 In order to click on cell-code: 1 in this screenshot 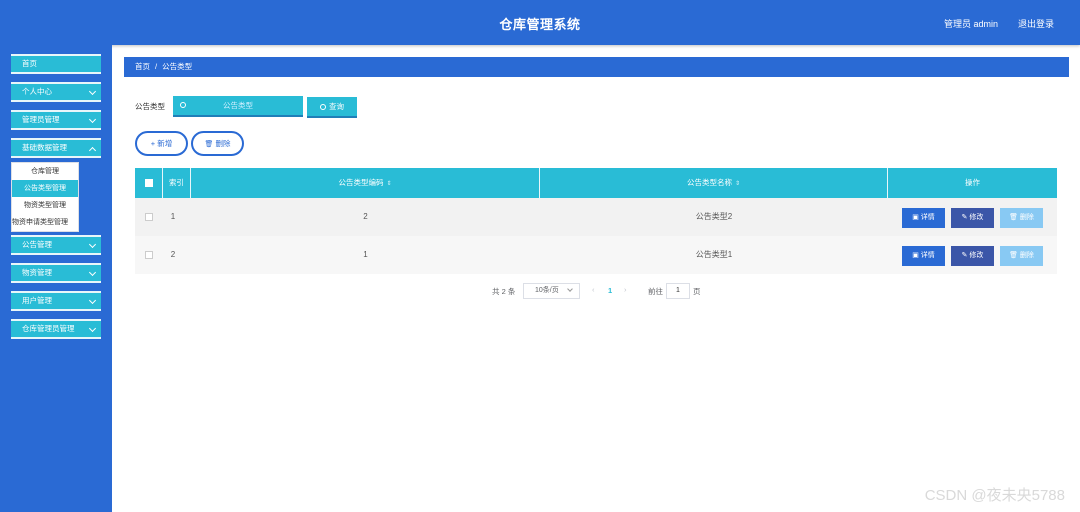, I will do `click(365, 254)`.